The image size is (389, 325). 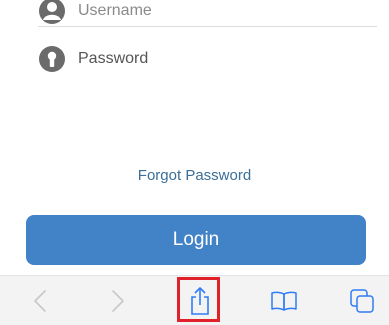 I want to click on book-icon, so click(x=284, y=301).